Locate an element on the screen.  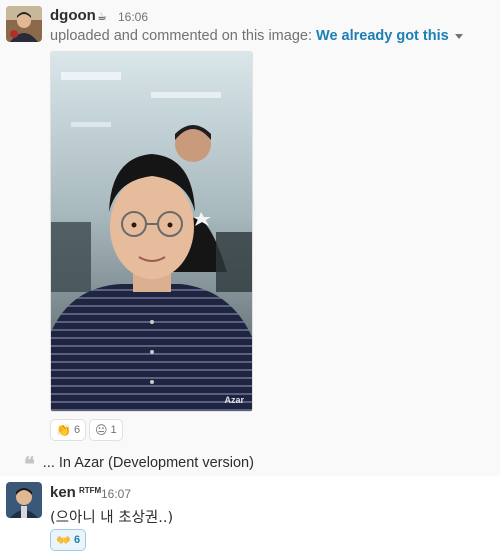
reaction-neutral-face: 😐 1 is located at coordinates (106, 430).